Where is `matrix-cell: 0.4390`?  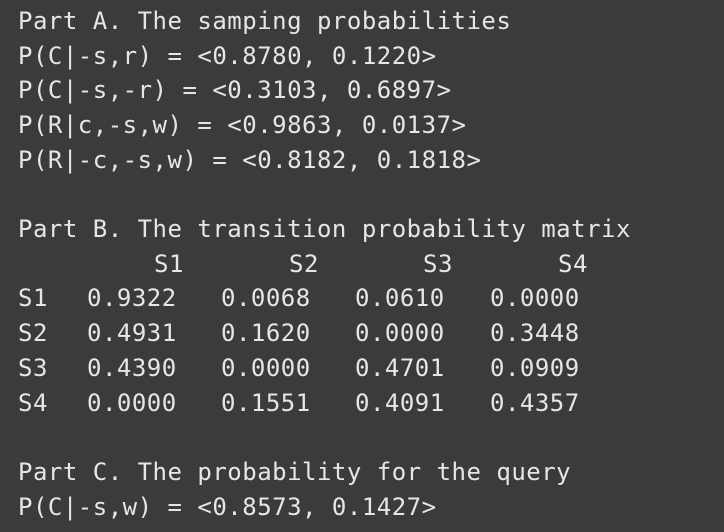
matrix-cell: 0.4390 is located at coordinates (132, 368).